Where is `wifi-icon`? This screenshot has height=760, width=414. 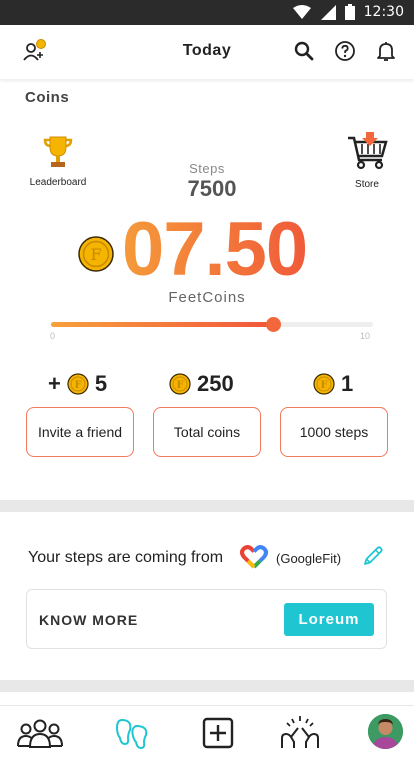
wifi-icon is located at coordinates (301, 12).